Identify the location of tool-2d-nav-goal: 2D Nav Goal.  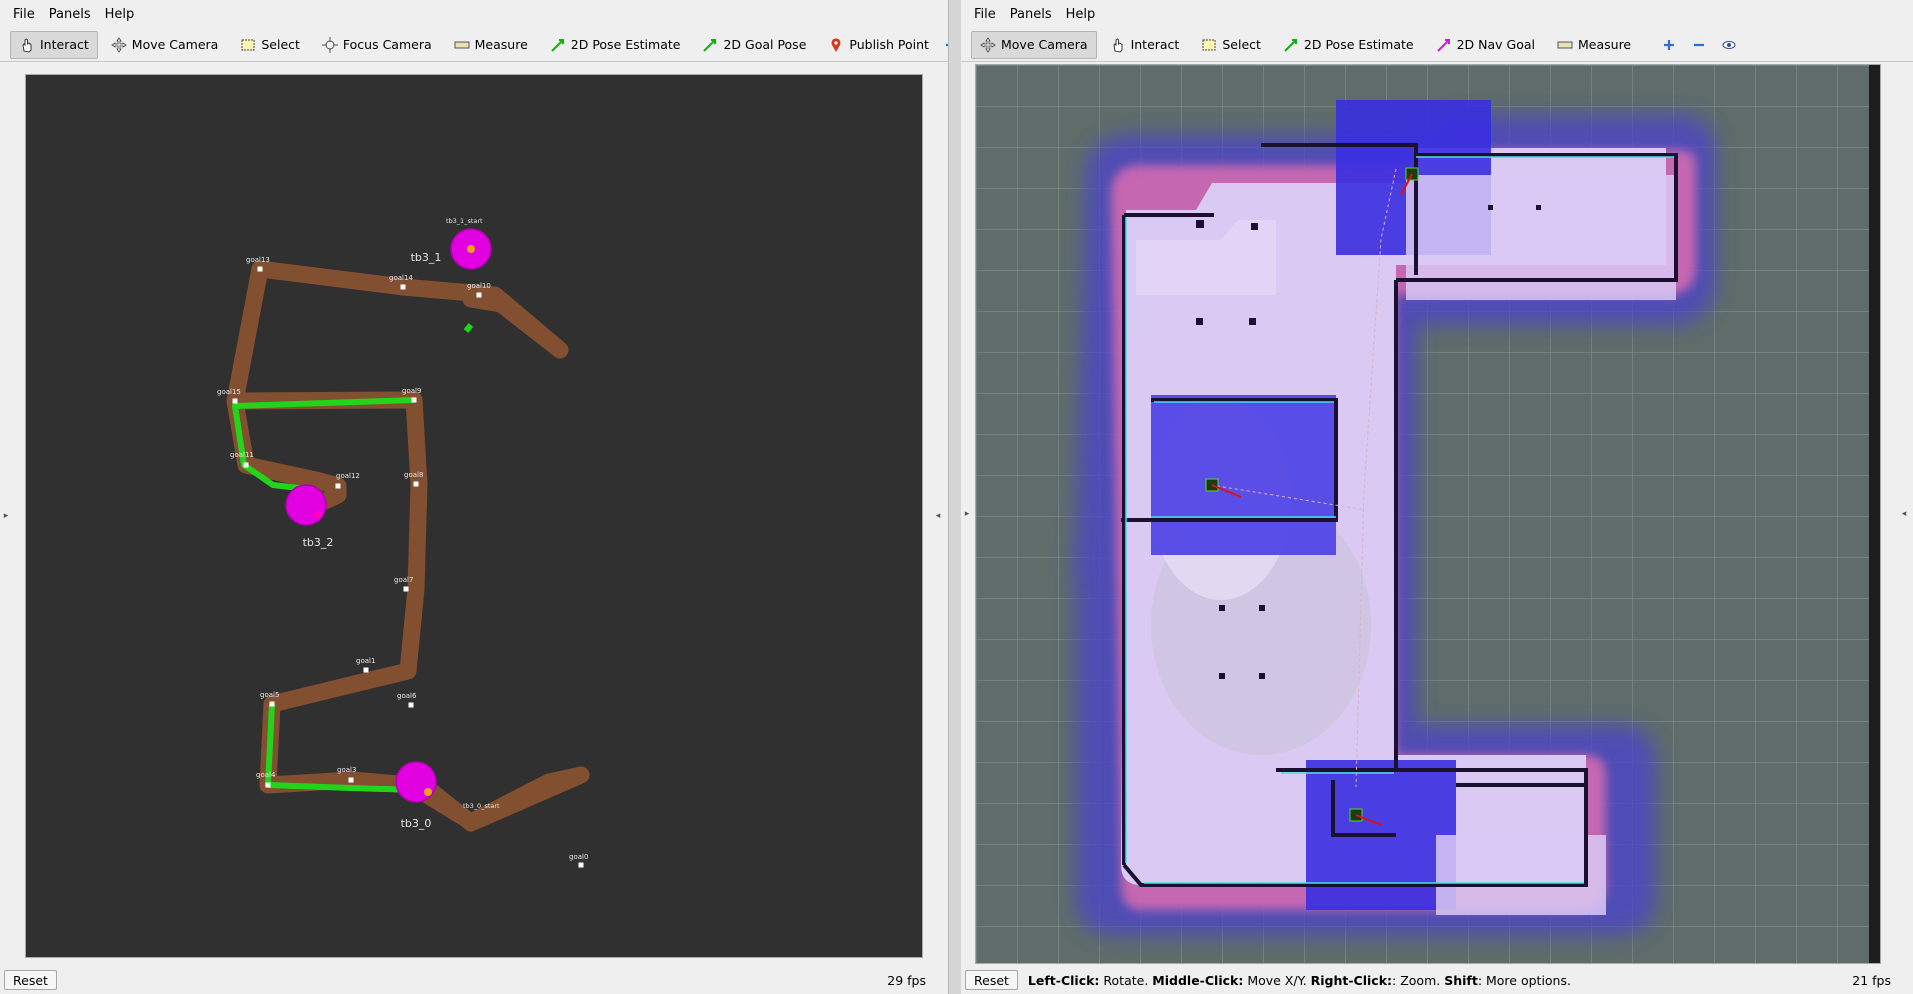
(1485, 45).